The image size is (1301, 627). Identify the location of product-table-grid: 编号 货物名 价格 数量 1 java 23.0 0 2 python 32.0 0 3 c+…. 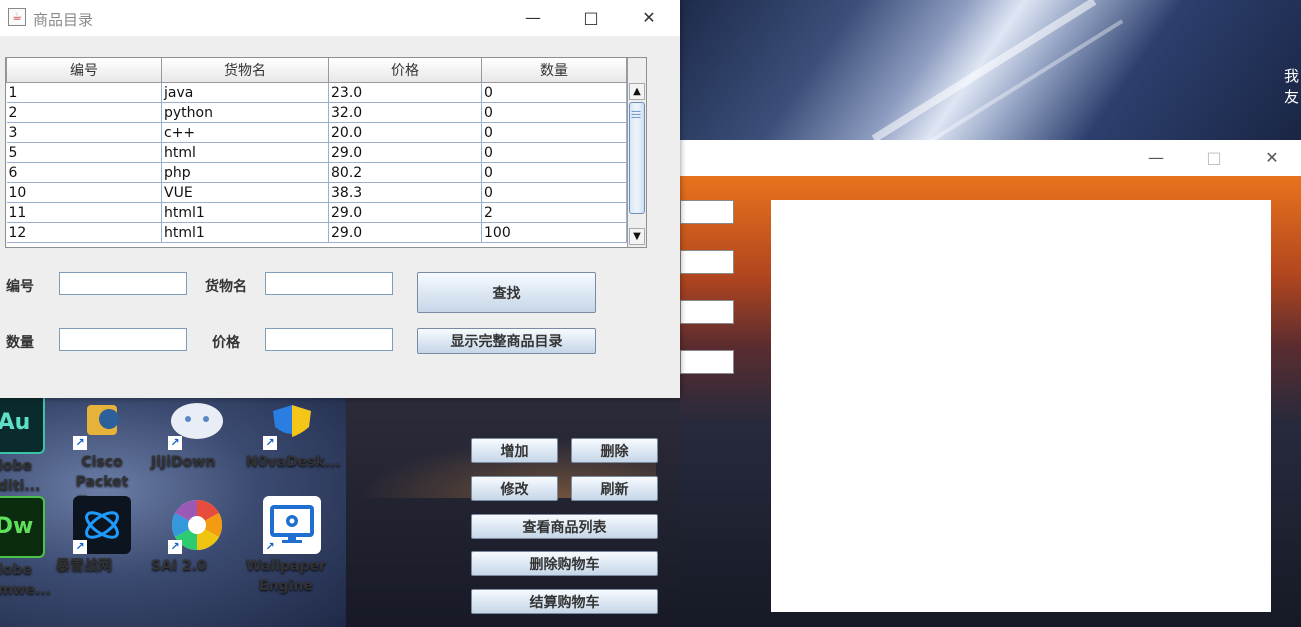
(316, 150).